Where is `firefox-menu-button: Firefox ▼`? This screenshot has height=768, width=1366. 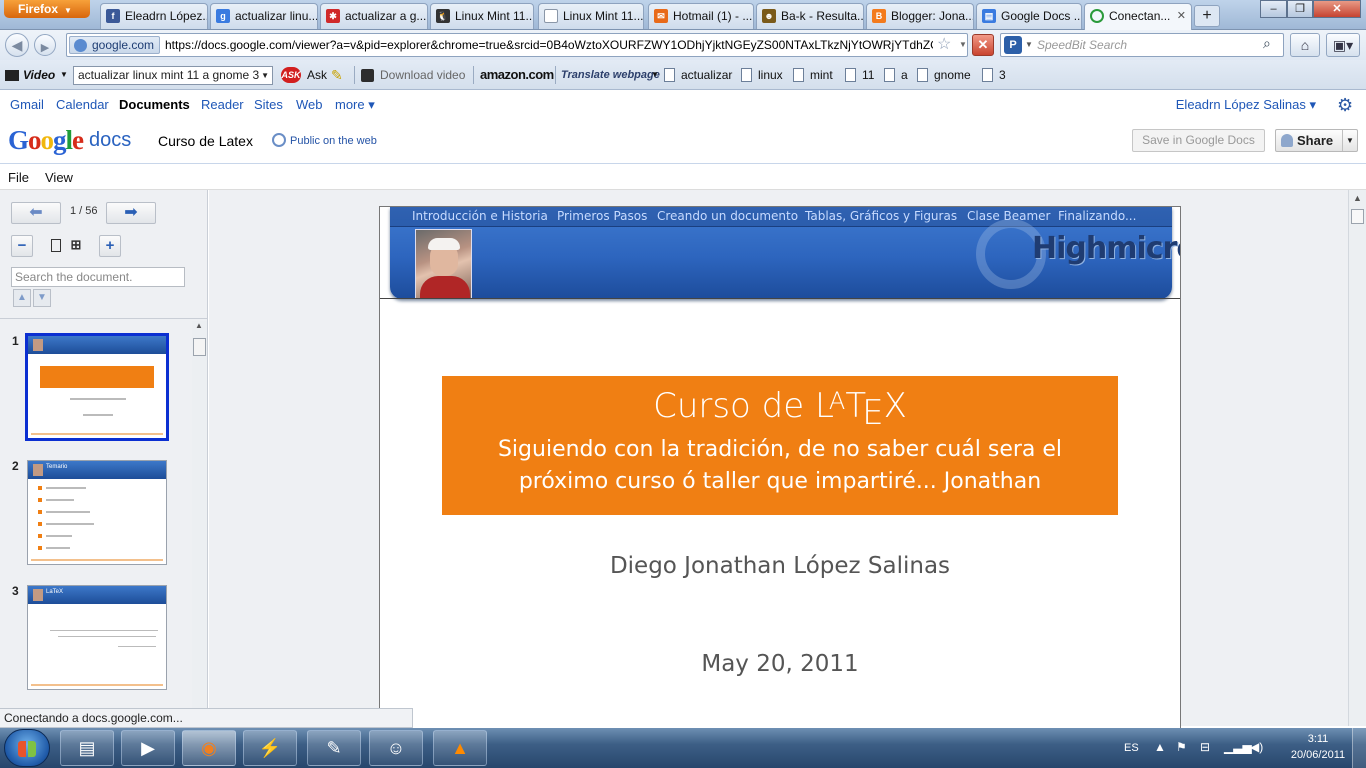 firefox-menu-button: Firefox ▼ is located at coordinates (47, 9).